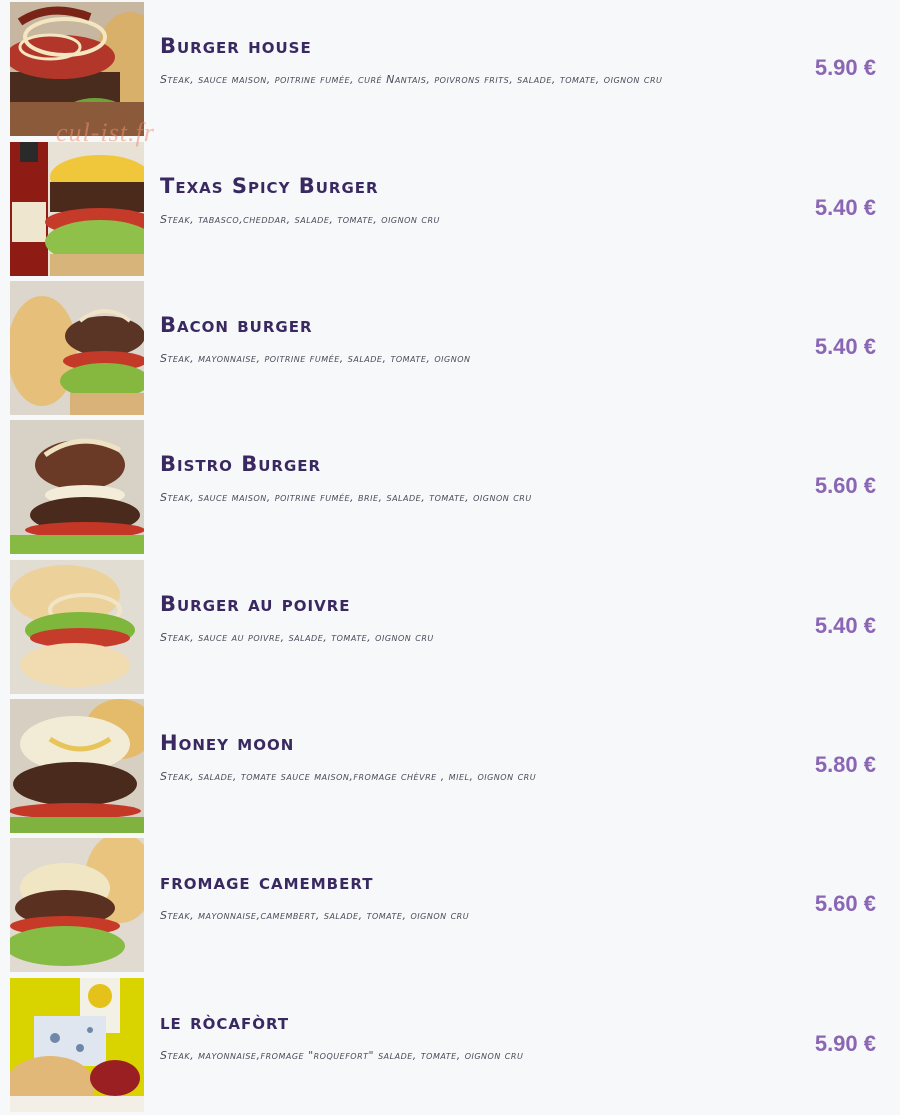 This screenshot has height=1115, width=900. I want to click on item-name: Burger house, so click(236, 46).